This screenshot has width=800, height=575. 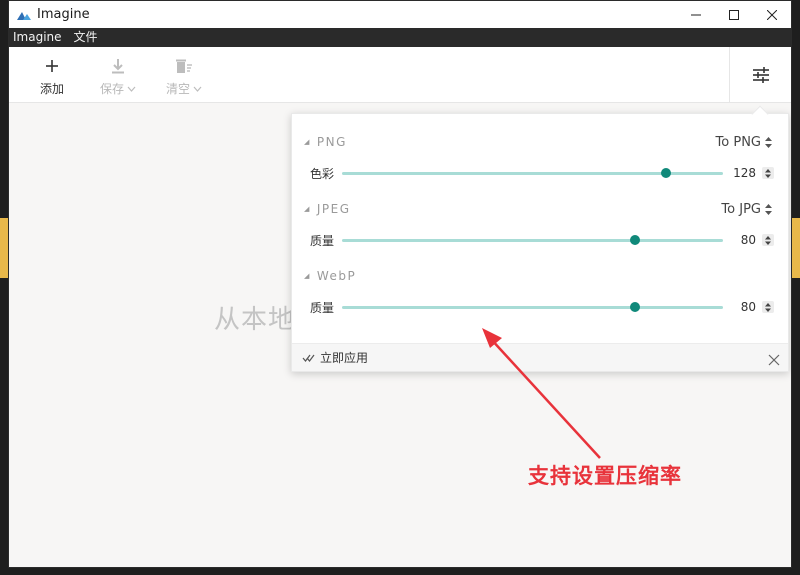 I want to click on clear-button: 清空, so click(x=184, y=75).